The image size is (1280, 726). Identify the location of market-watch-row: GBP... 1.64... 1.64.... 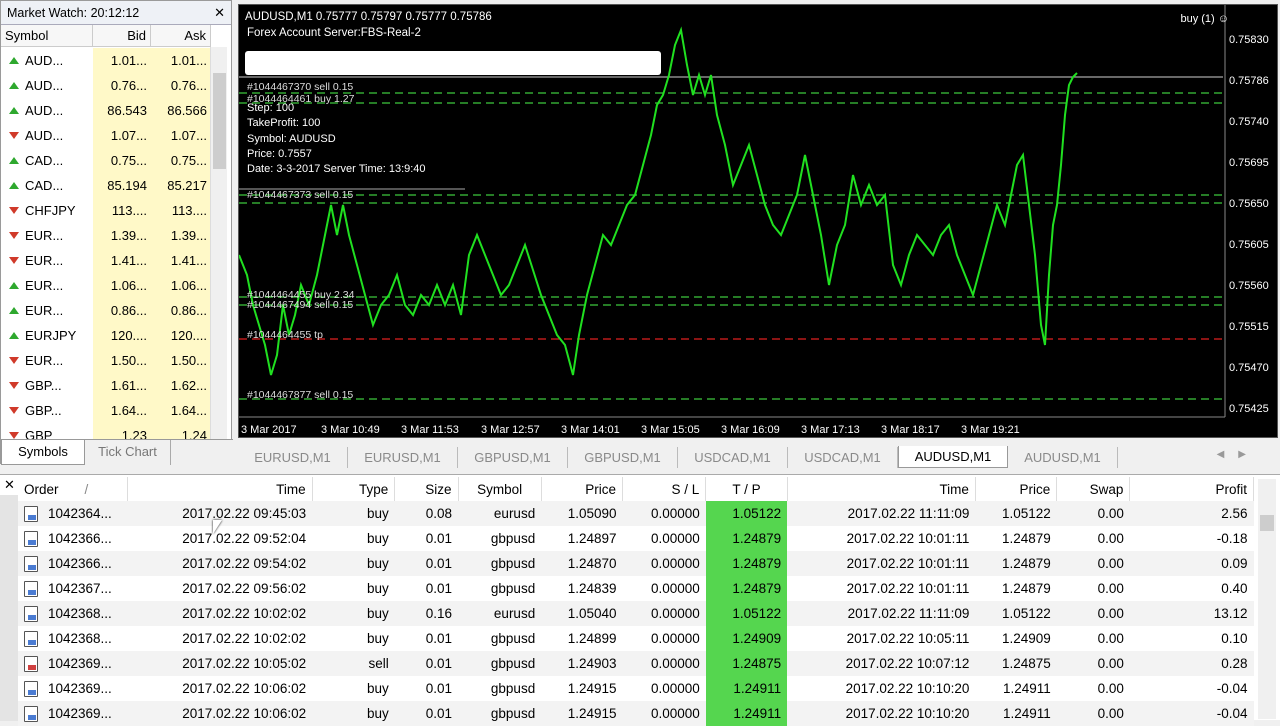
(106, 410).